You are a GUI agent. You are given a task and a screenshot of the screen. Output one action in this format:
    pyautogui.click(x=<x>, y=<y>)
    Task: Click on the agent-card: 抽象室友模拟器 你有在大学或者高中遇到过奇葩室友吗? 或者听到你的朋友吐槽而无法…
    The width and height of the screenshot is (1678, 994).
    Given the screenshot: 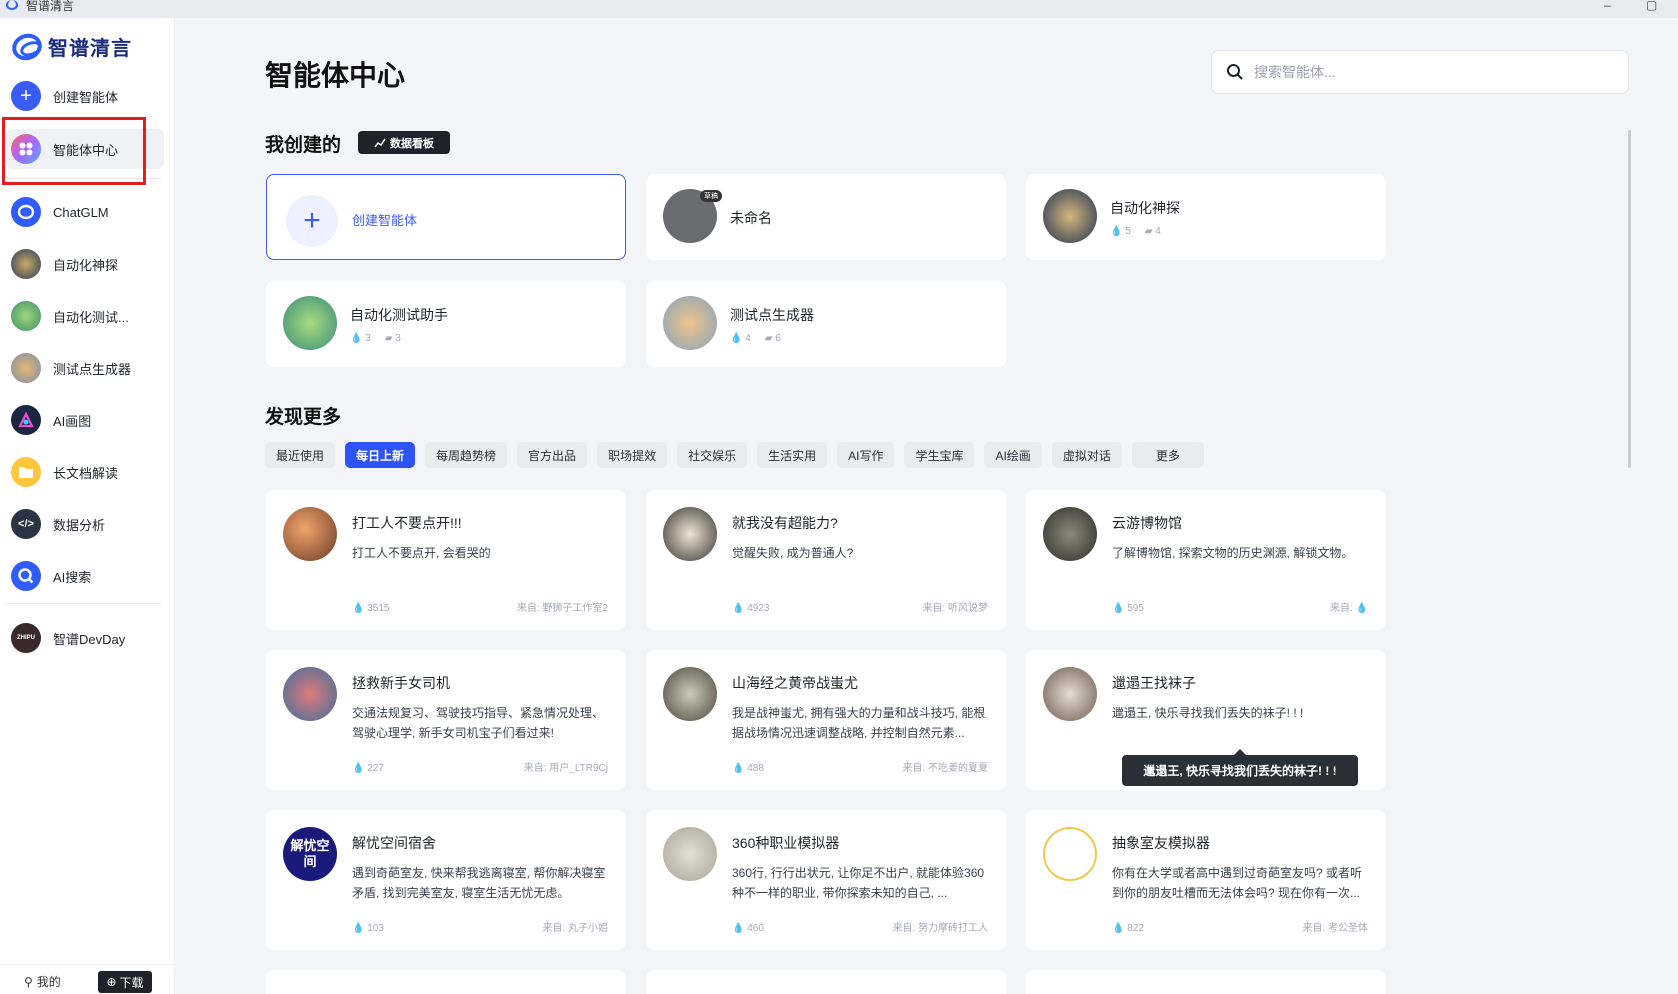 What is the action you would take?
    pyautogui.click(x=1206, y=880)
    